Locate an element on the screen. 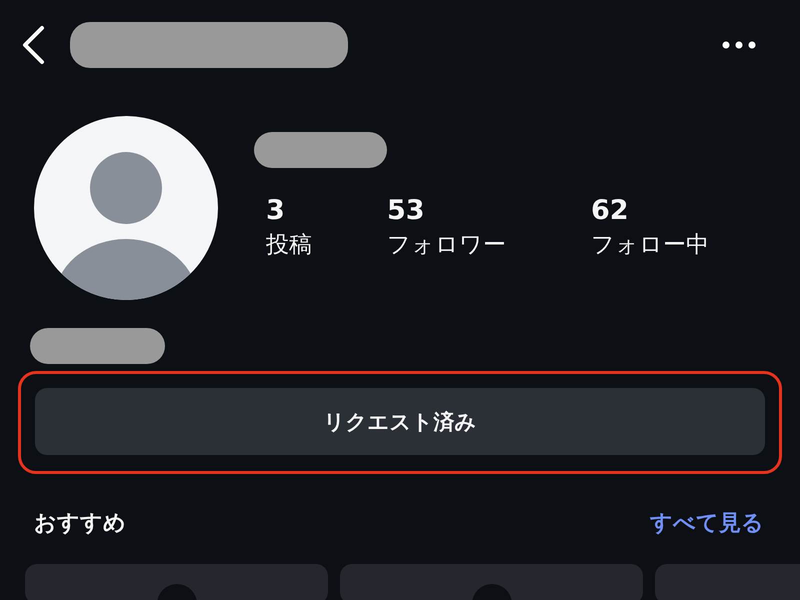  more-icon is located at coordinates (739, 45).